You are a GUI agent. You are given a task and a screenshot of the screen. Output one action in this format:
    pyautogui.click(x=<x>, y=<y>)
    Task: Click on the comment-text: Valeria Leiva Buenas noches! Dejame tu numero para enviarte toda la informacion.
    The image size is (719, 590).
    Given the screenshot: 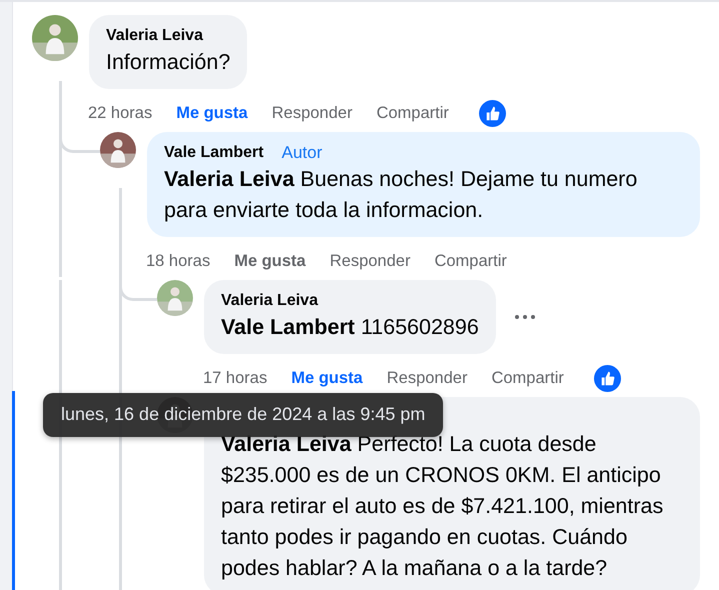 What is the action you would take?
    pyautogui.click(x=401, y=195)
    